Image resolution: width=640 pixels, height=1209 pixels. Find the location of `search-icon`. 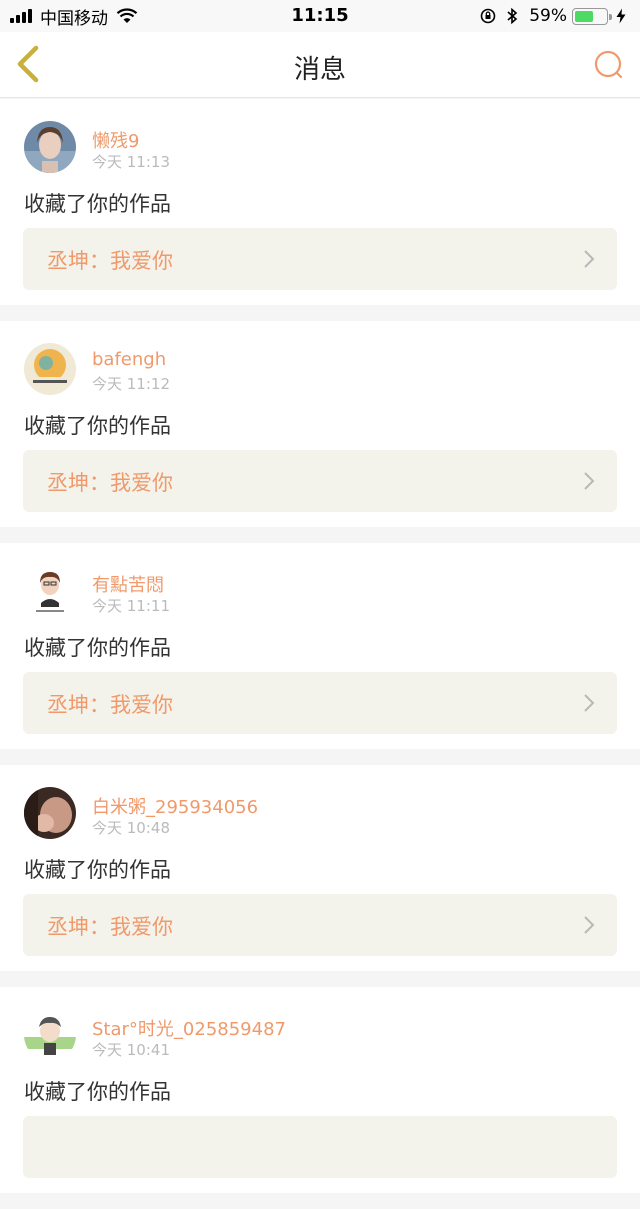

search-icon is located at coordinates (608, 64).